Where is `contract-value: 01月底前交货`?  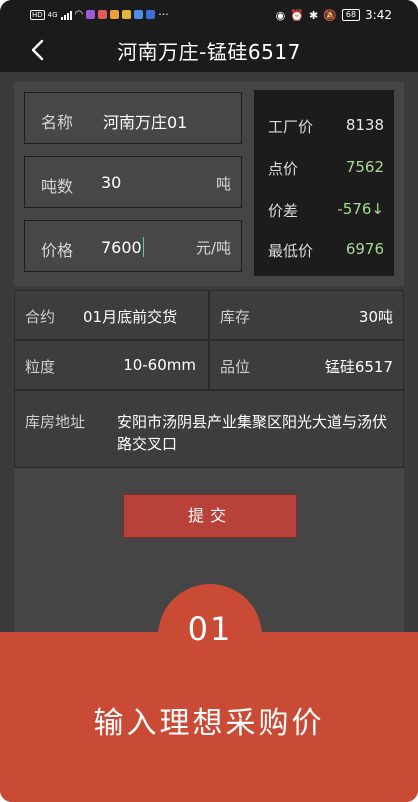 contract-value: 01月底前交货 is located at coordinates (130, 317).